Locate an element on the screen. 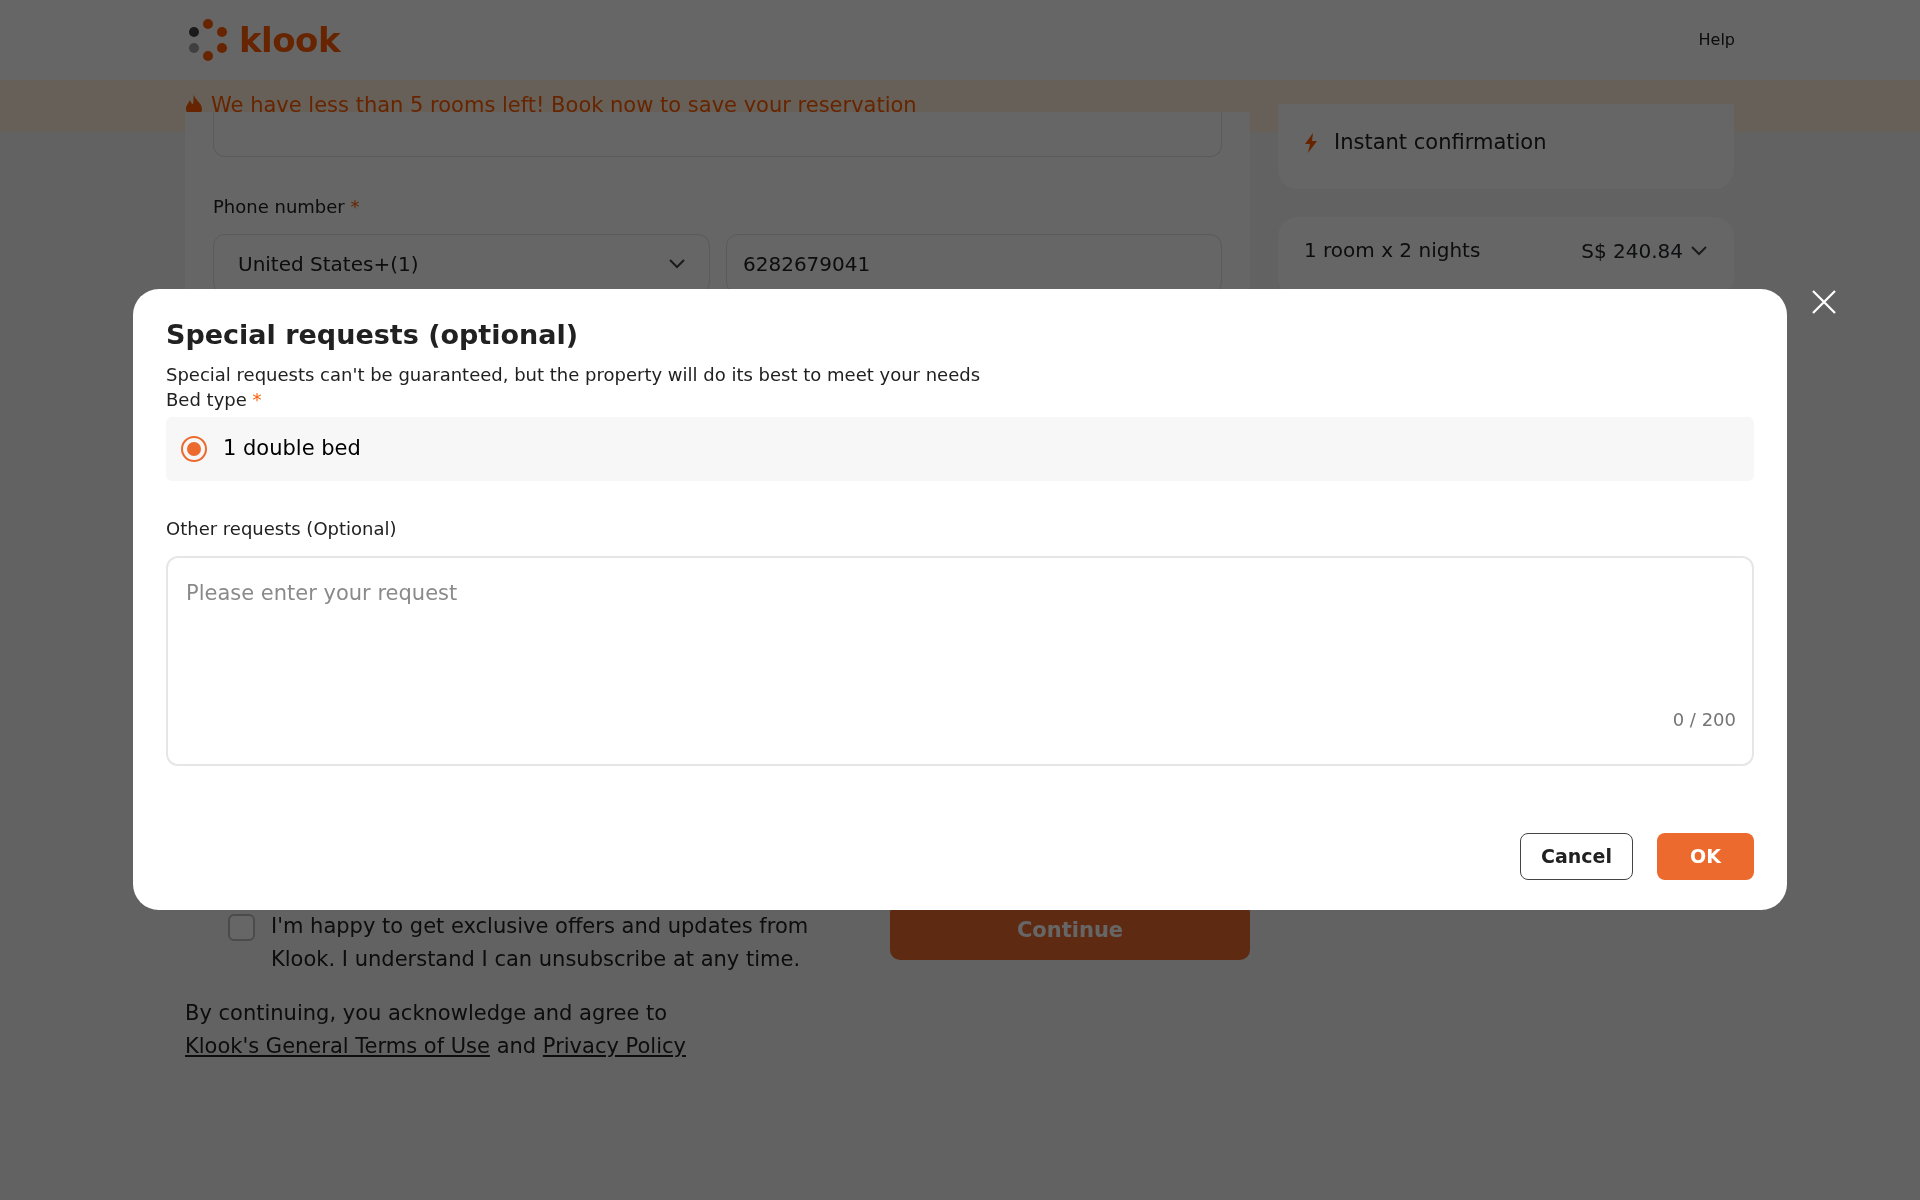 Image resolution: width=1920 pixels, height=1200 pixels. terms-link: Privacy Policy is located at coordinates (614, 1045).